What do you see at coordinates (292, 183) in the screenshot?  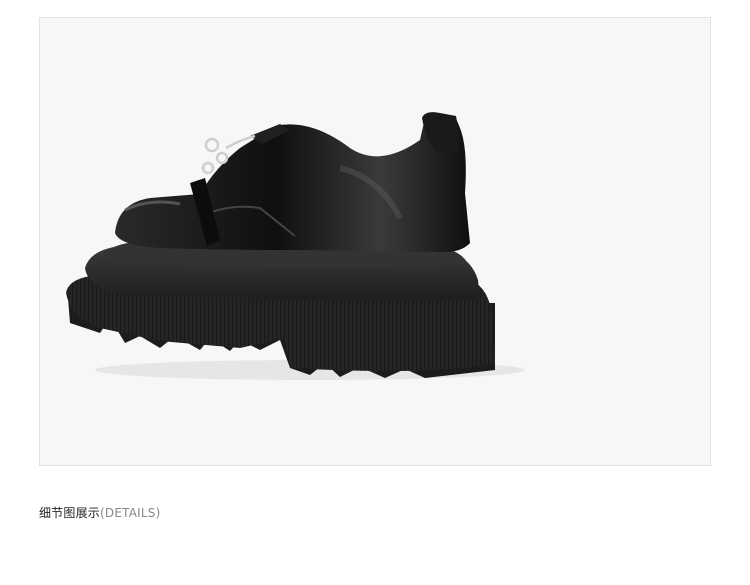 I see `shoe-upper` at bounding box center [292, 183].